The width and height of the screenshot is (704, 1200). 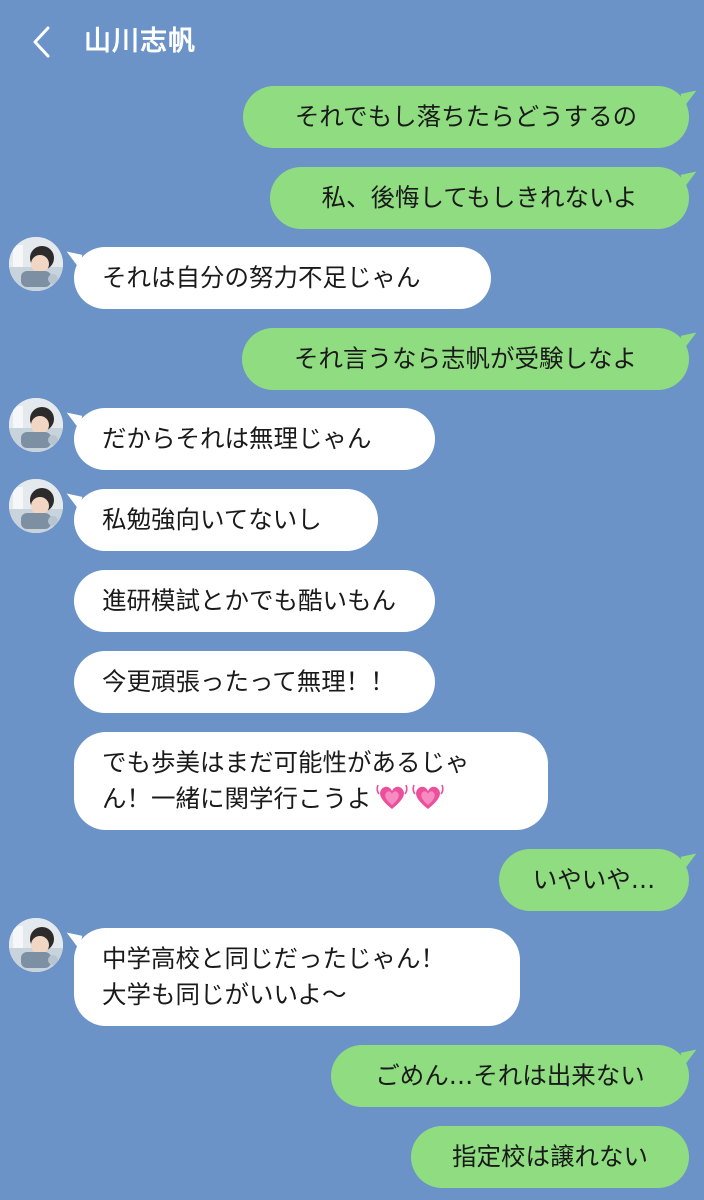 I want to click on message-text: それ言うなら志帆が受験しなよ, so click(x=465, y=358).